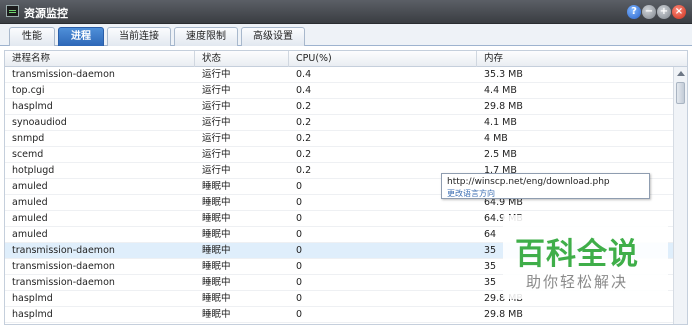  I want to click on title-bar: 资源监控 ? − + ×, so click(346, 12).